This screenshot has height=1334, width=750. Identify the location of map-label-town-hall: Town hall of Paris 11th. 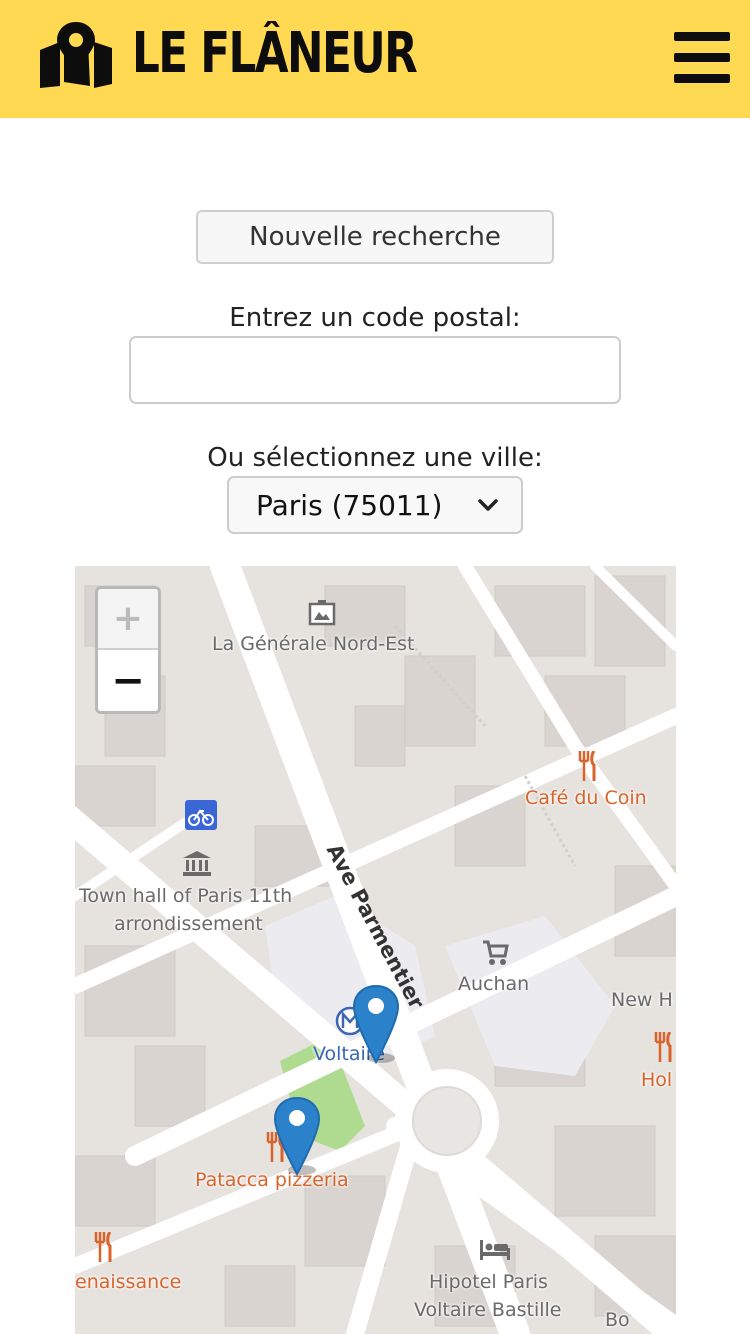
(185, 896).